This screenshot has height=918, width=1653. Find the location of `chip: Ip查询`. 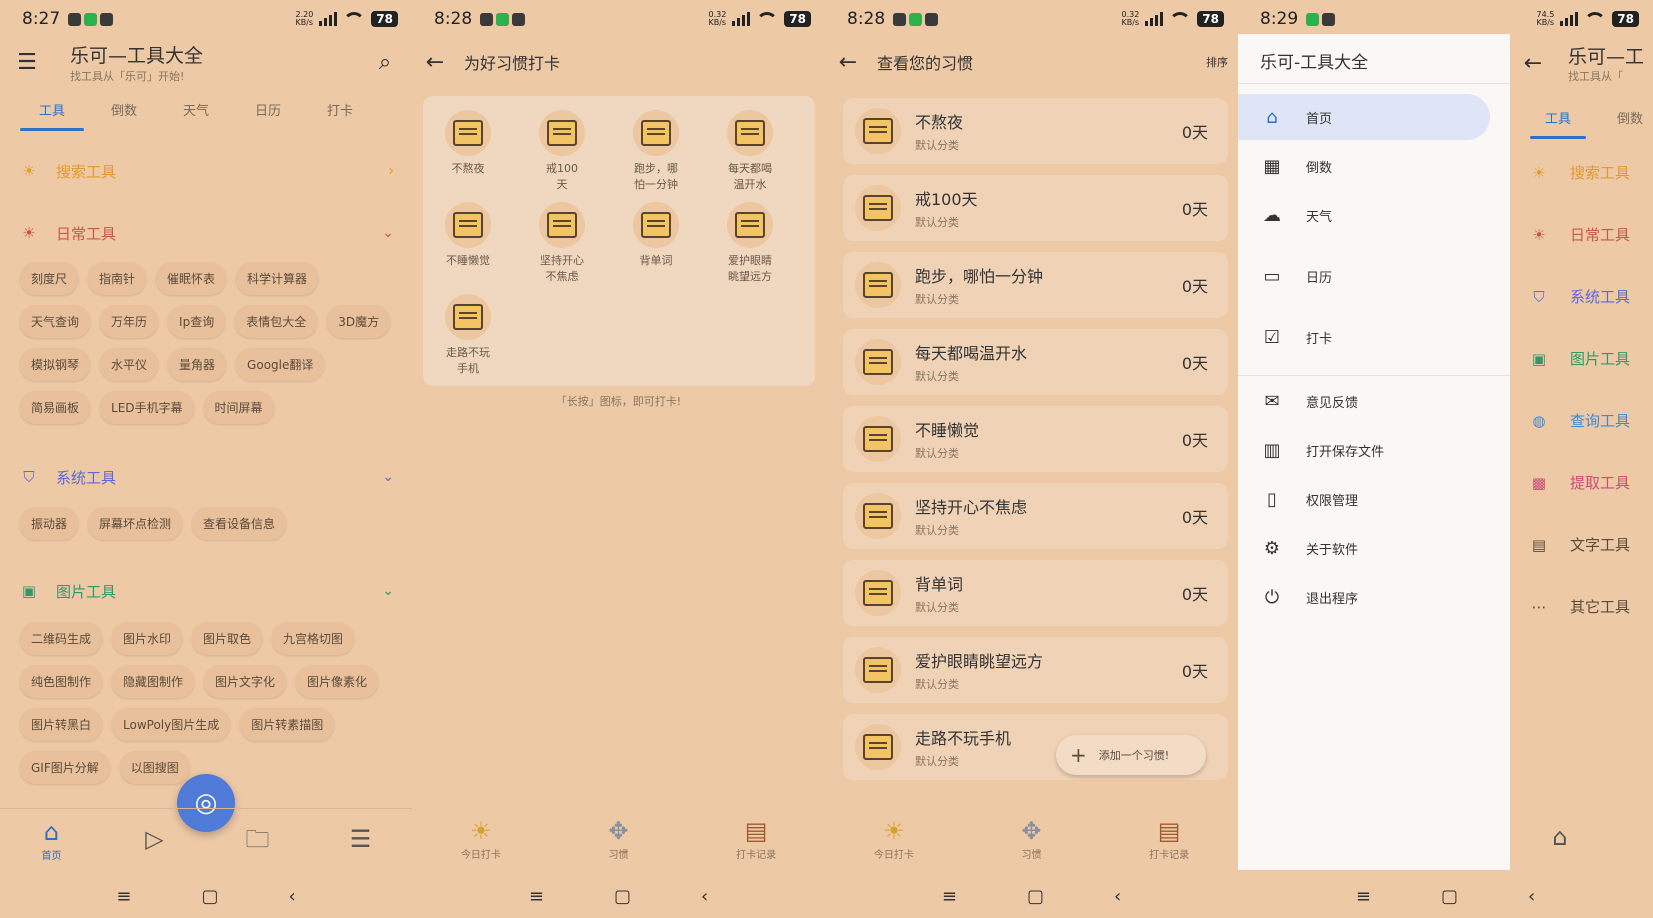

chip: Ip查询 is located at coordinates (197, 321).